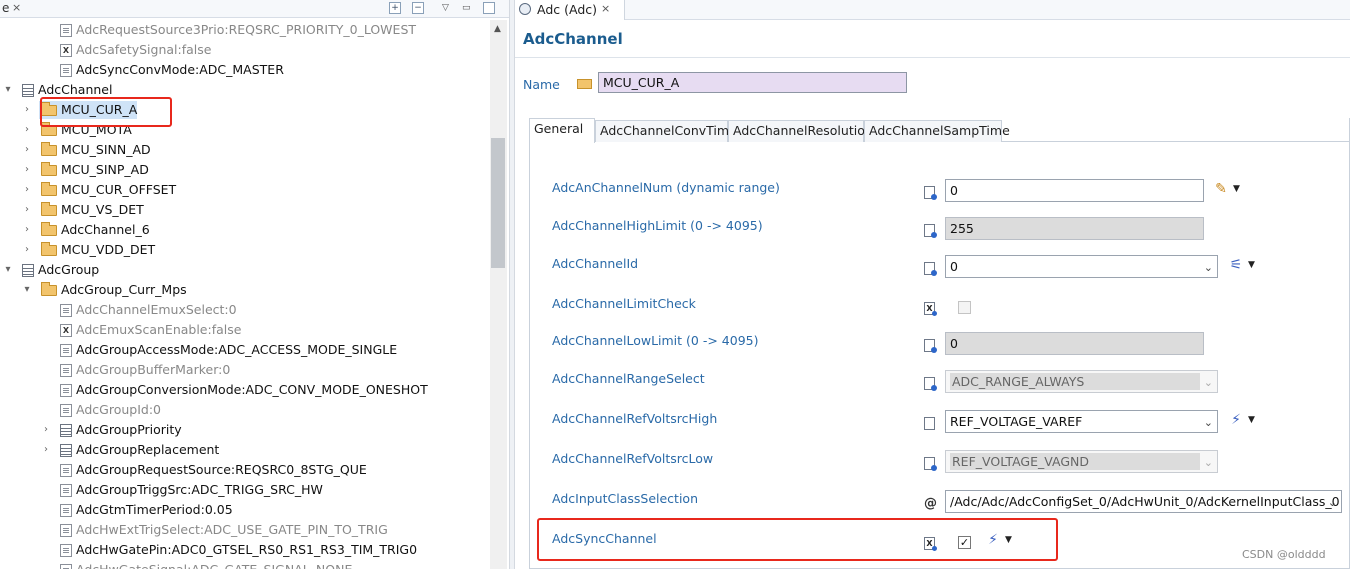 The height and width of the screenshot is (569, 1350). Describe the element at coordinates (245, 564) in the screenshot. I see `tree-node: AdcHwGateSignal:ADC_GATE_SIGNAL_NONE` at that location.